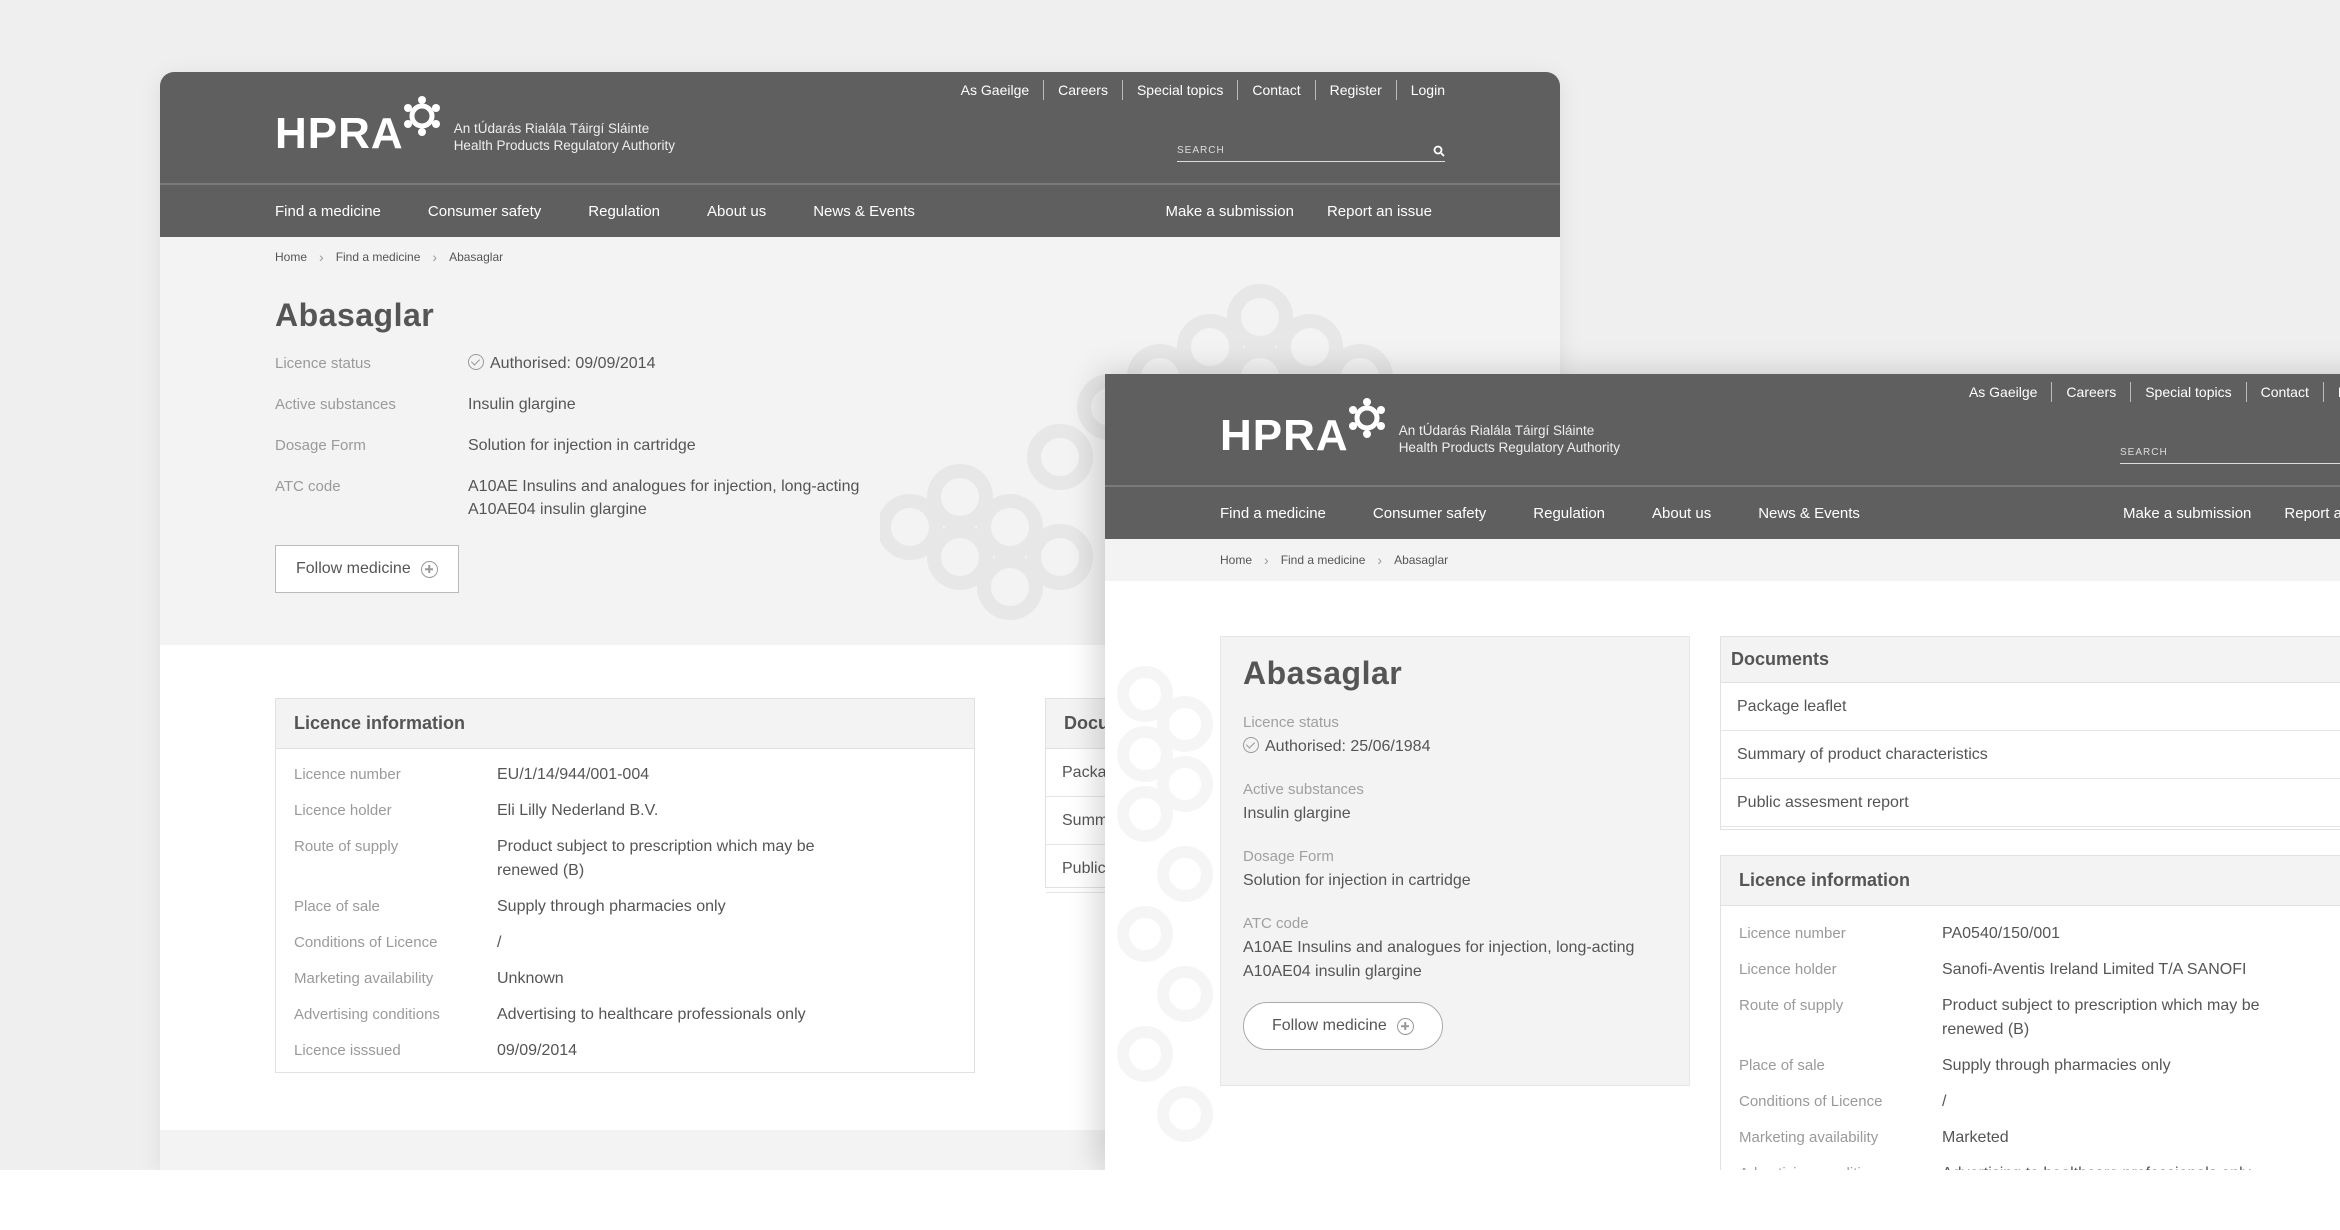  I want to click on licence-row: Licence number PA0540/150/001, so click(2030, 934).